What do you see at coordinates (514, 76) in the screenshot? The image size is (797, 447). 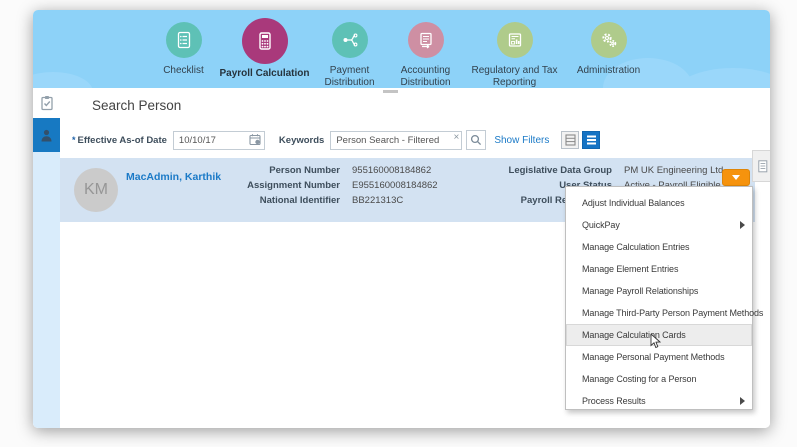 I see `nav-label: Regulatory and Tax Reporting` at bounding box center [514, 76].